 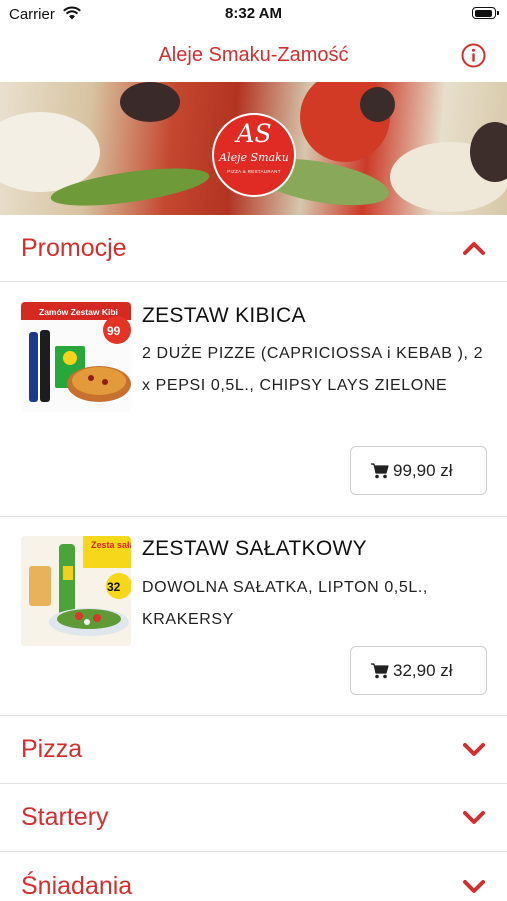 What do you see at coordinates (253, 248) in the screenshot?
I see `section-promocje: Promocje` at bounding box center [253, 248].